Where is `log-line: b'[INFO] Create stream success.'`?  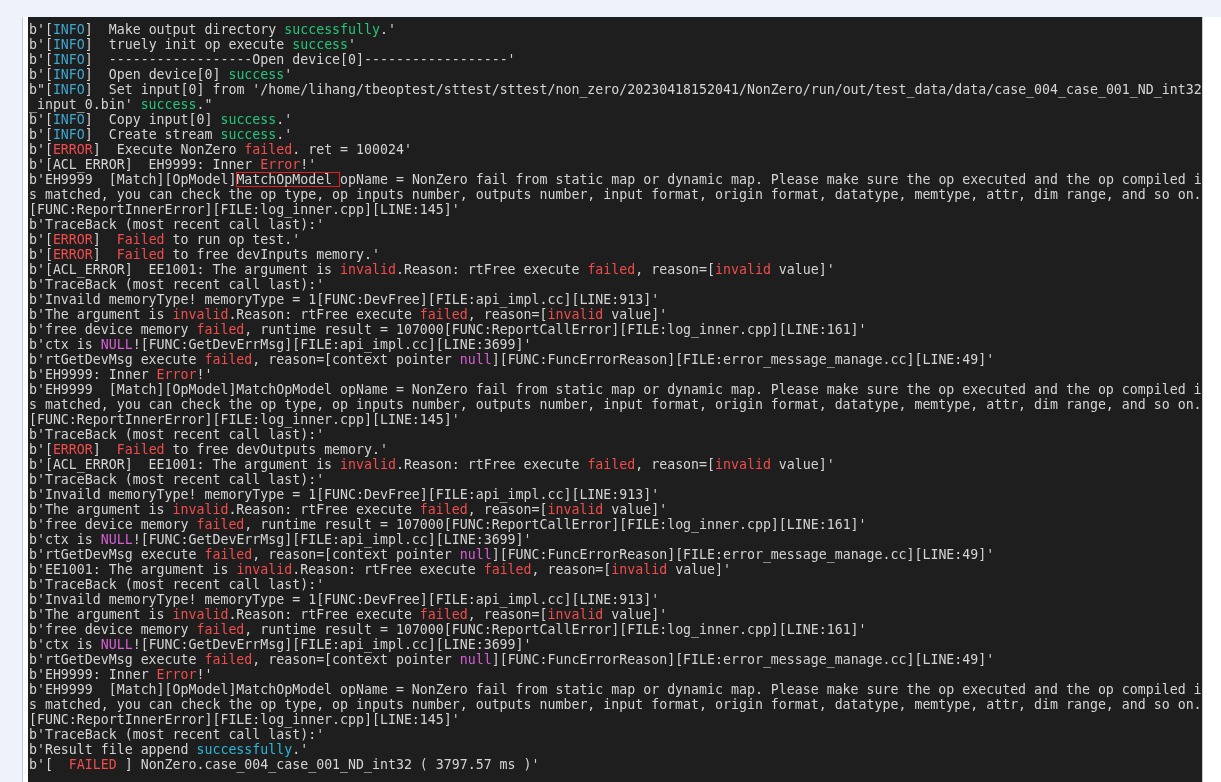 log-line: b'[INFO] Create stream success.' is located at coordinates (161, 134).